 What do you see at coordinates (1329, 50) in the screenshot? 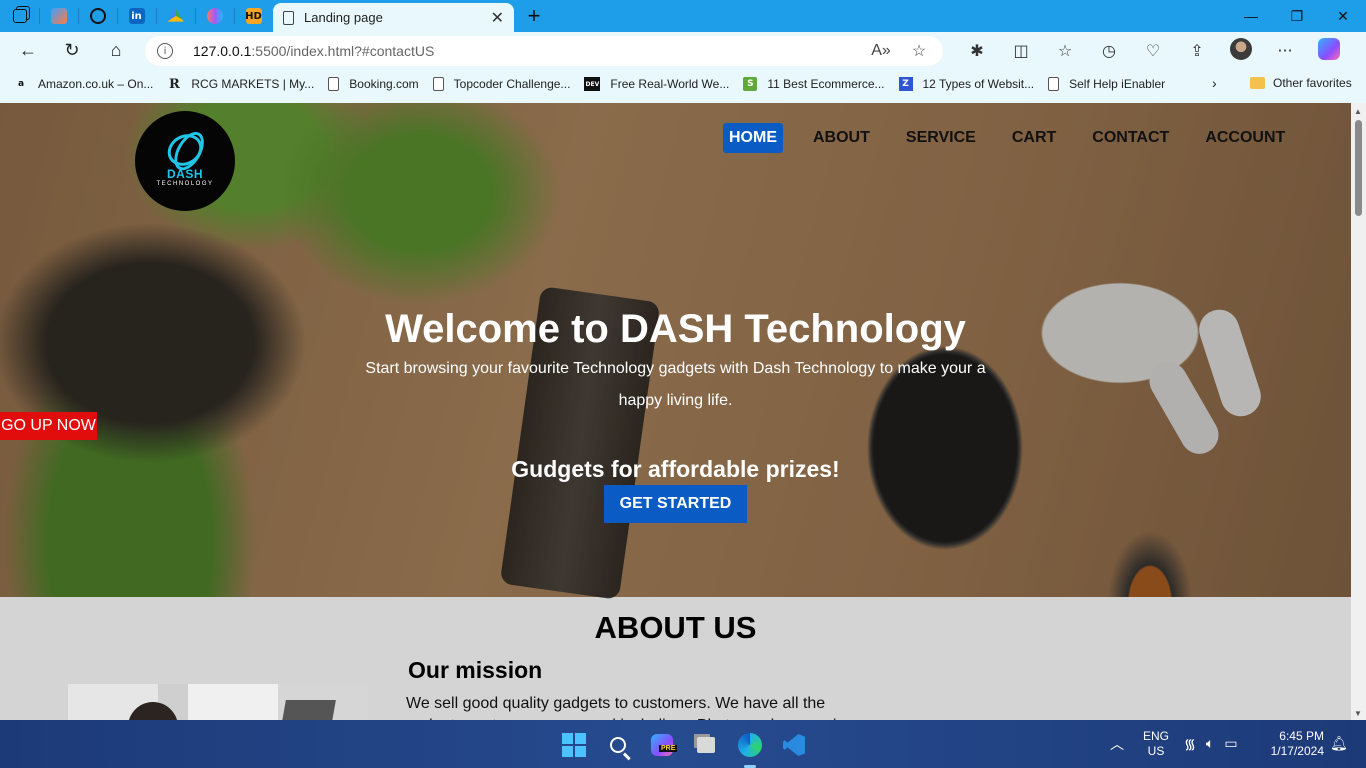
I see `copilot-button` at bounding box center [1329, 50].